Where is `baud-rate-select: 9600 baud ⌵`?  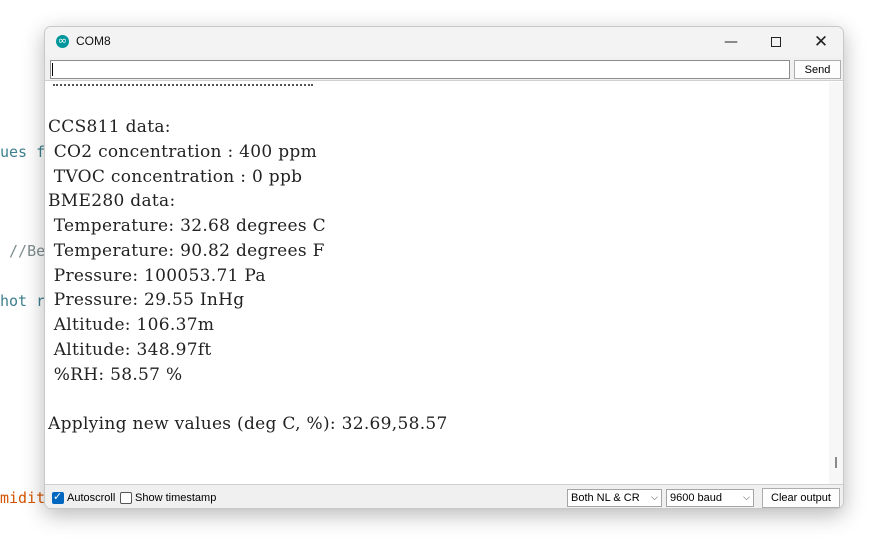 baud-rate-select: 9600 baud ⌵ is located at coordinates (710, 498).